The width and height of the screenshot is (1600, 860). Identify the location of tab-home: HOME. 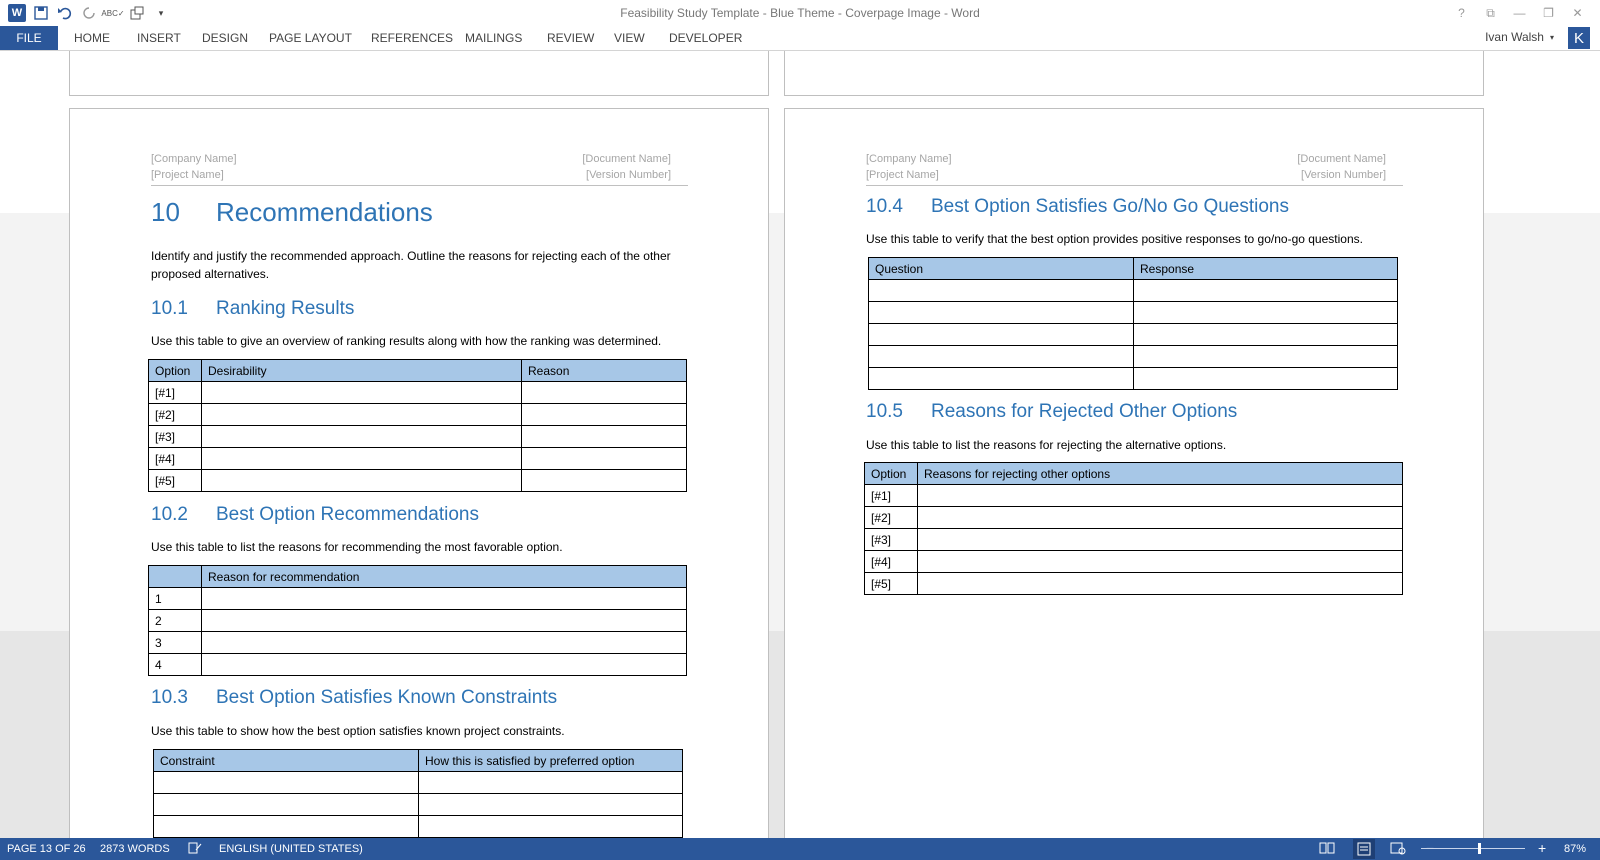
(92, 38).